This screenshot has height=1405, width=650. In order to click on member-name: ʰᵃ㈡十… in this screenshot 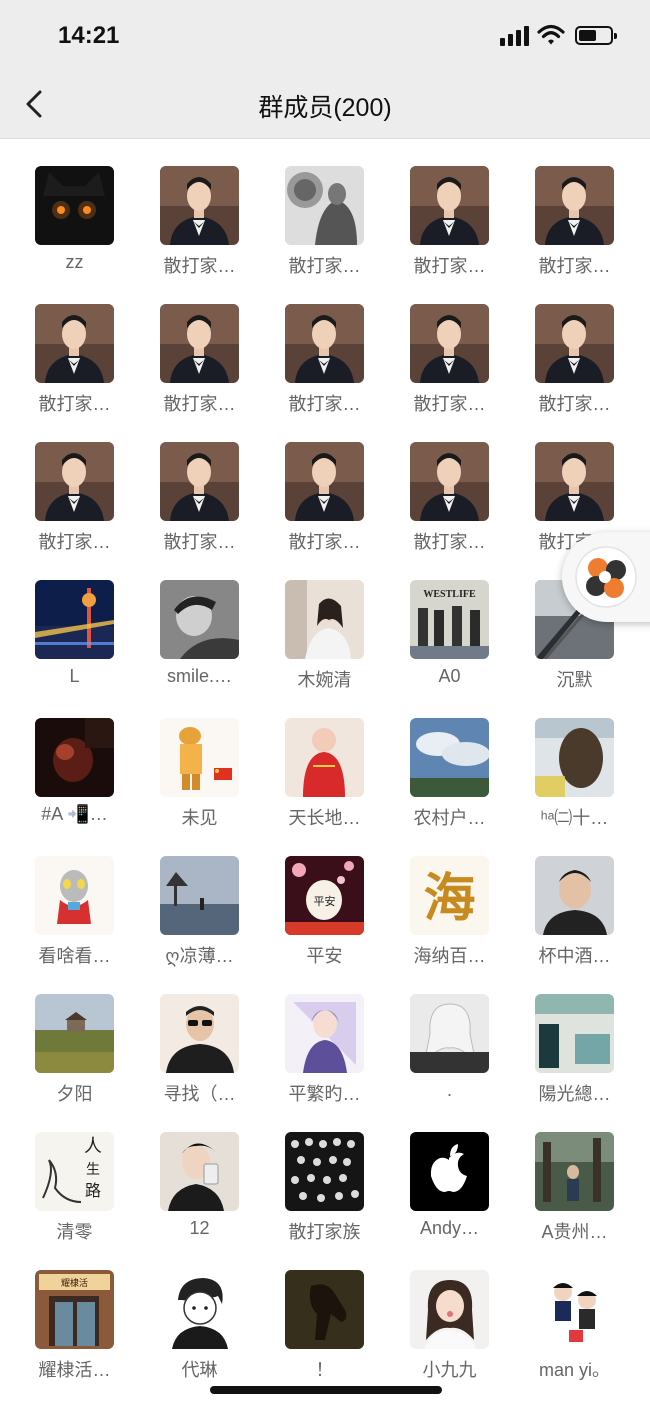, I will do `click(574, 818)`.